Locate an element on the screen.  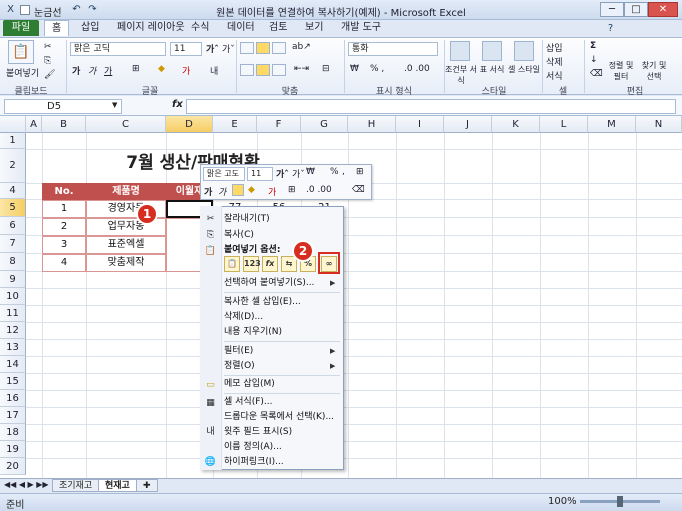
col-header-c: C is located at coordinates (126, 124).